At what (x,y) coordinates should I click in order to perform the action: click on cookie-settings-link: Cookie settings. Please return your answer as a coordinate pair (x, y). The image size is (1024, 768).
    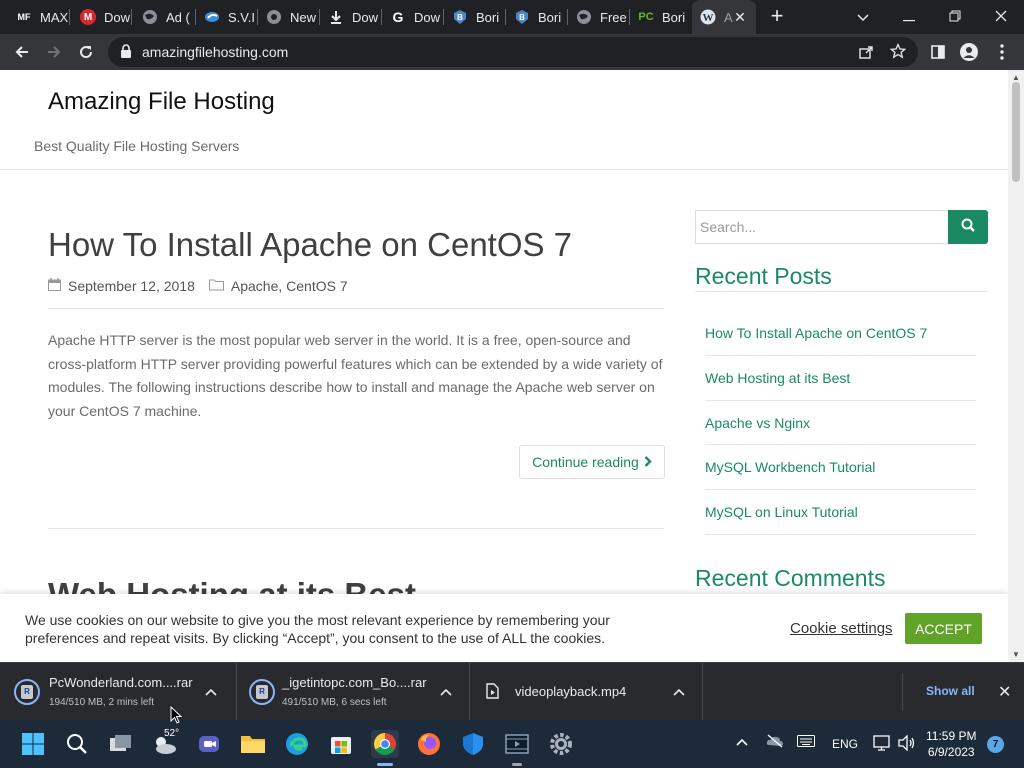
    Looking at the image, I should click on (841, 628).